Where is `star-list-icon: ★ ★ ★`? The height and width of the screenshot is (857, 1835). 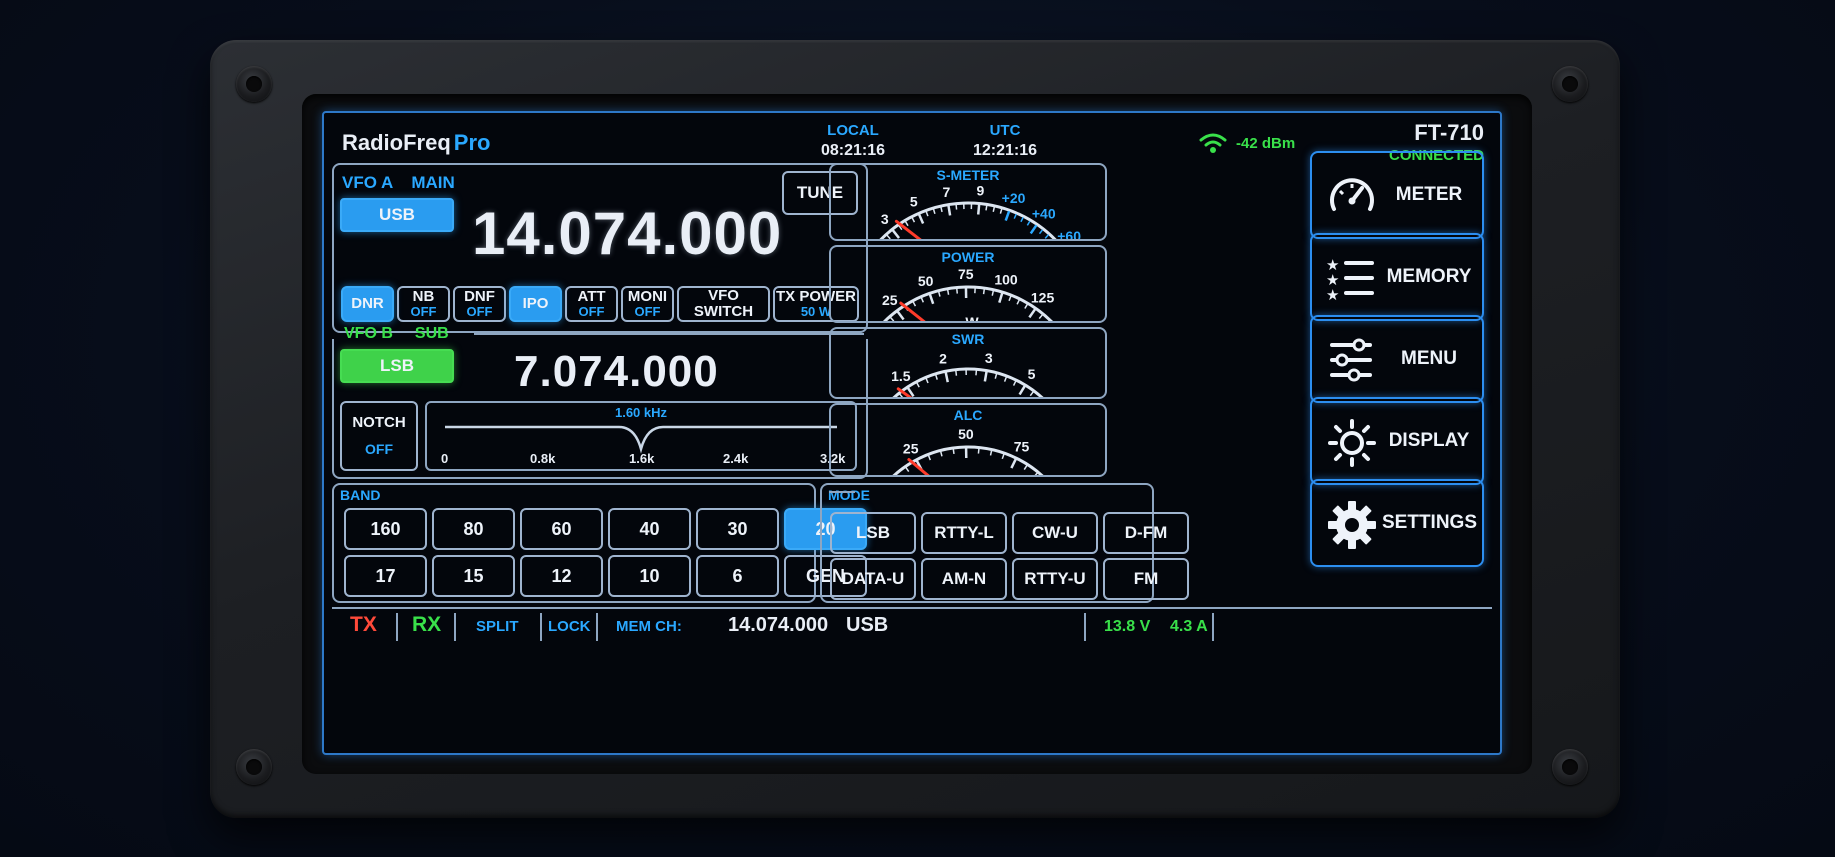
star-list-icon: ★ ★ ★ is located at coordinates (1350, 280).